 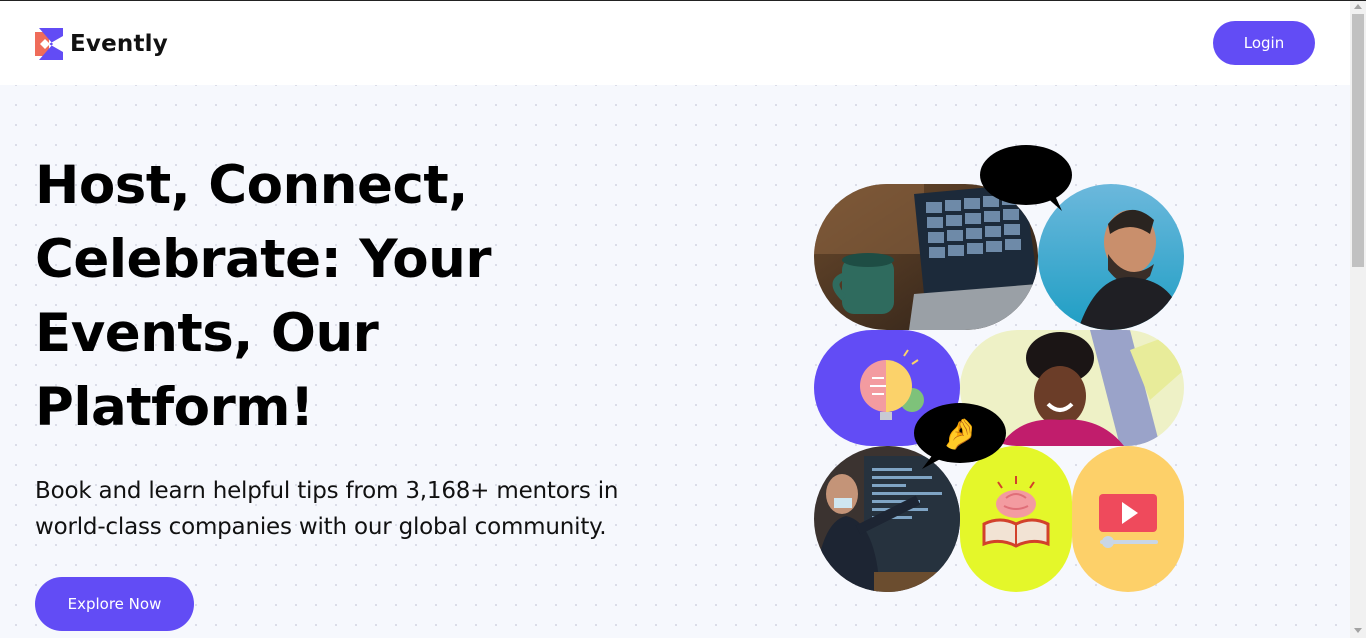 What do you see at coordinates (1128, 519) in the screenshot?
I see `video-play-icon` at bounding box center [1128, 519].